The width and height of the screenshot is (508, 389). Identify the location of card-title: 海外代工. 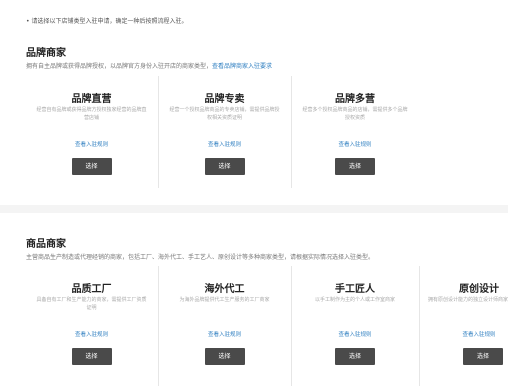
(224, 289).